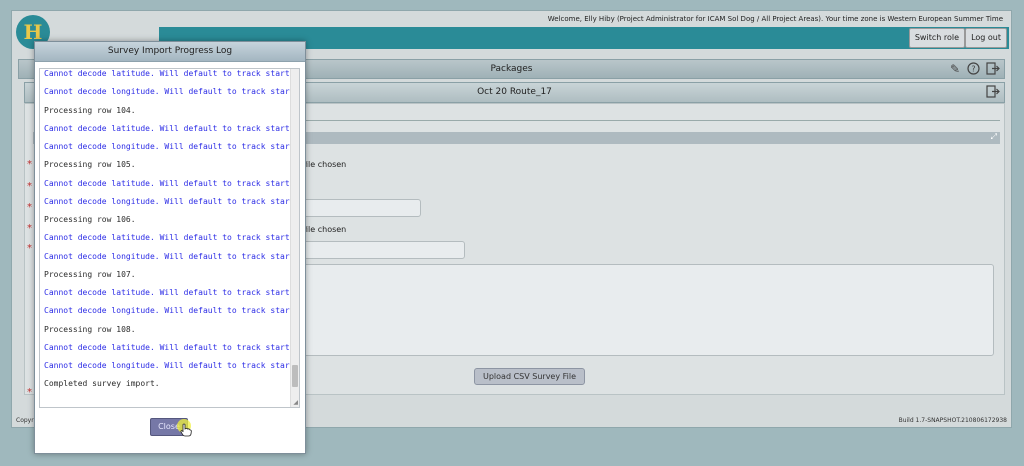  Describe the element at coordinates (994, 137) in the screenshot. I see `expand-icon: ⤢` at that location.